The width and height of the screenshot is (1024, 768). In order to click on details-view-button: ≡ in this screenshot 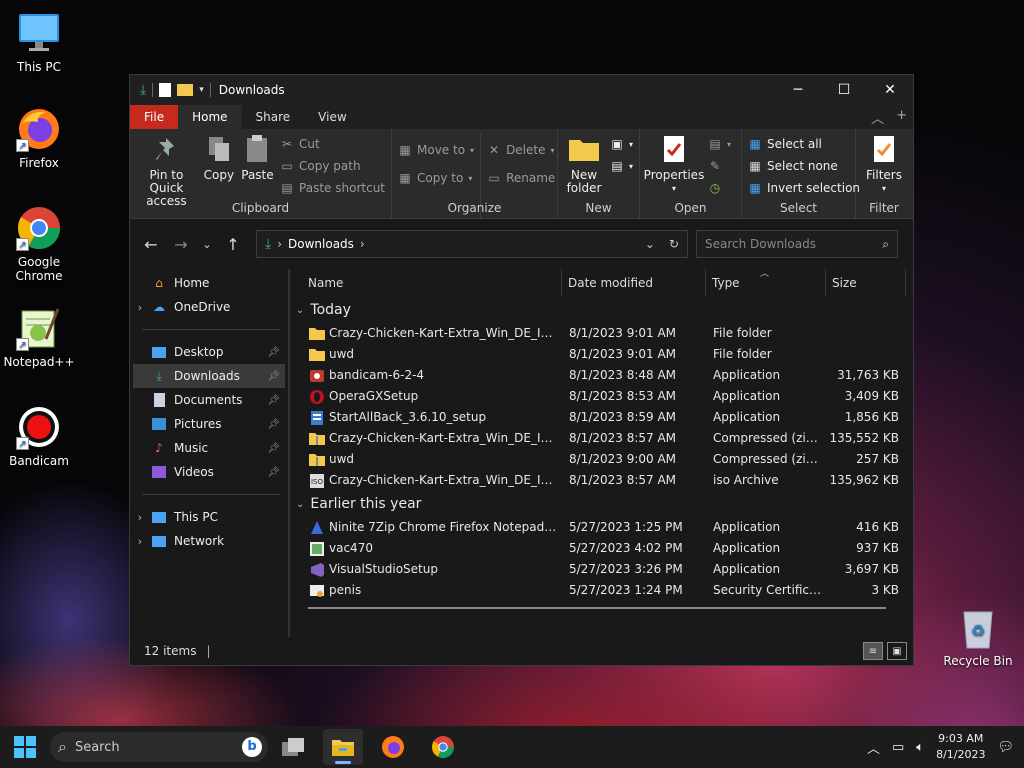, I will do `click(873, 651)`.